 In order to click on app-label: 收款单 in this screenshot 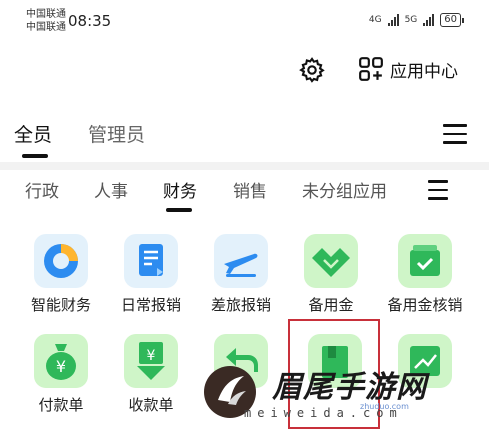, I will do `click(151, 405)`.